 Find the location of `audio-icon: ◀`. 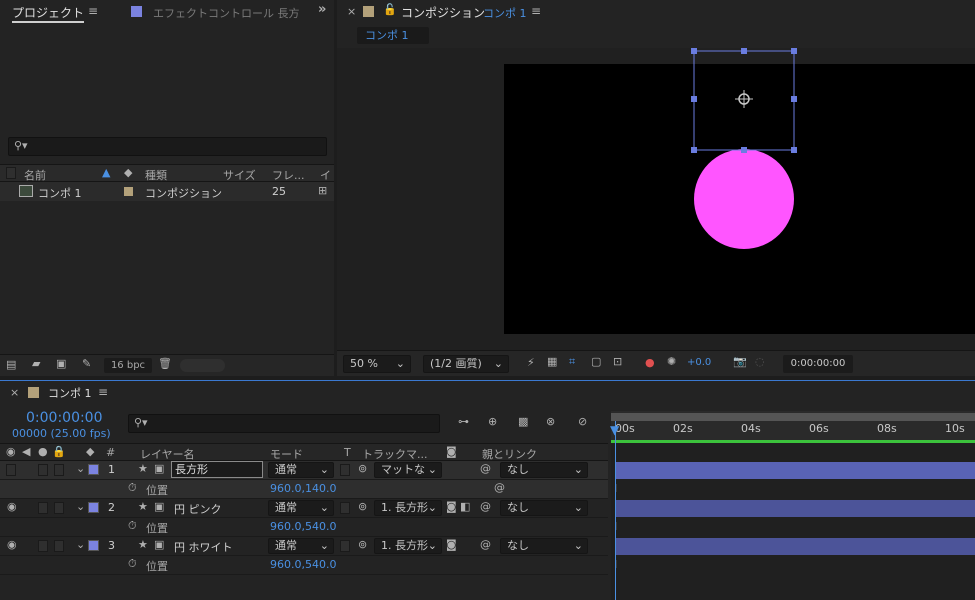

audio-icon: ◀ is located at coordinates (26, 451).